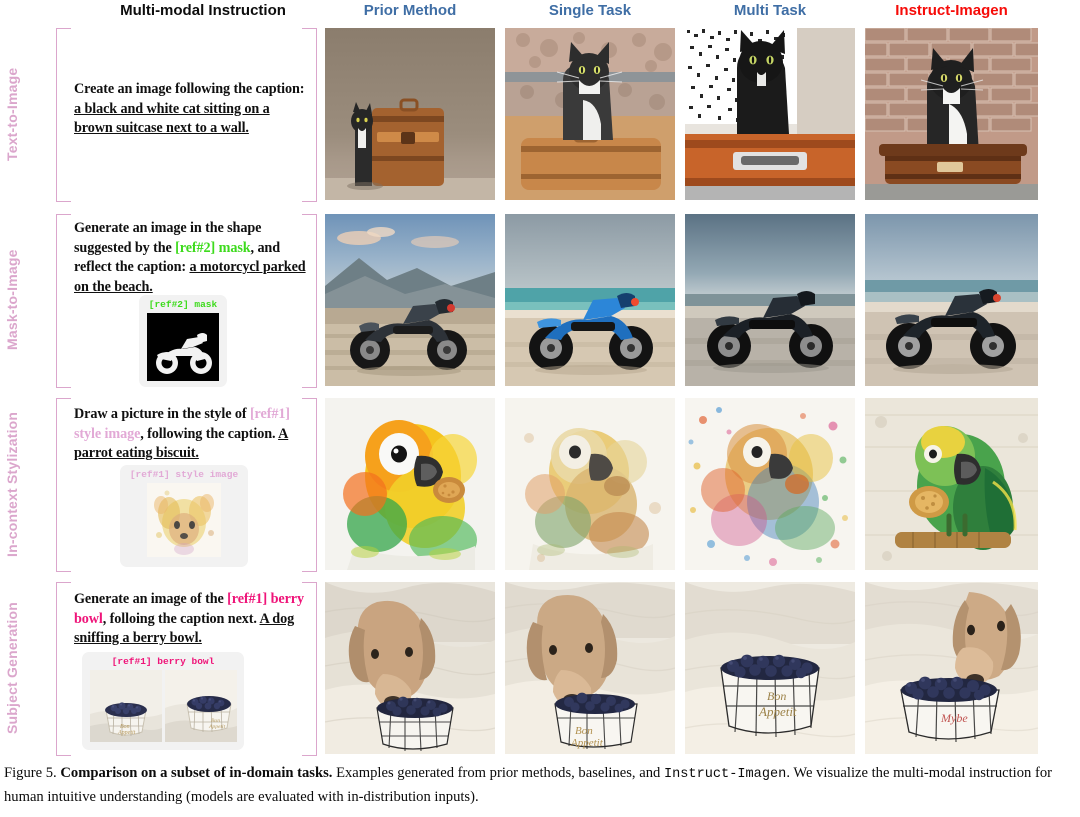 The height and width of the screenshot is (817, 1080). I want to click on result-image-row3-imagen, so click(951, 484).